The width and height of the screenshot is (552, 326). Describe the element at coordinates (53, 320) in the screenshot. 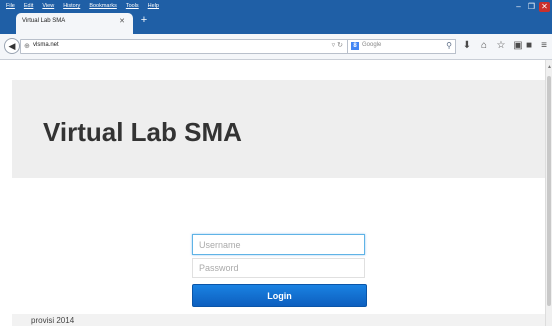

I see `footer-text: provisi 2014` at that location.